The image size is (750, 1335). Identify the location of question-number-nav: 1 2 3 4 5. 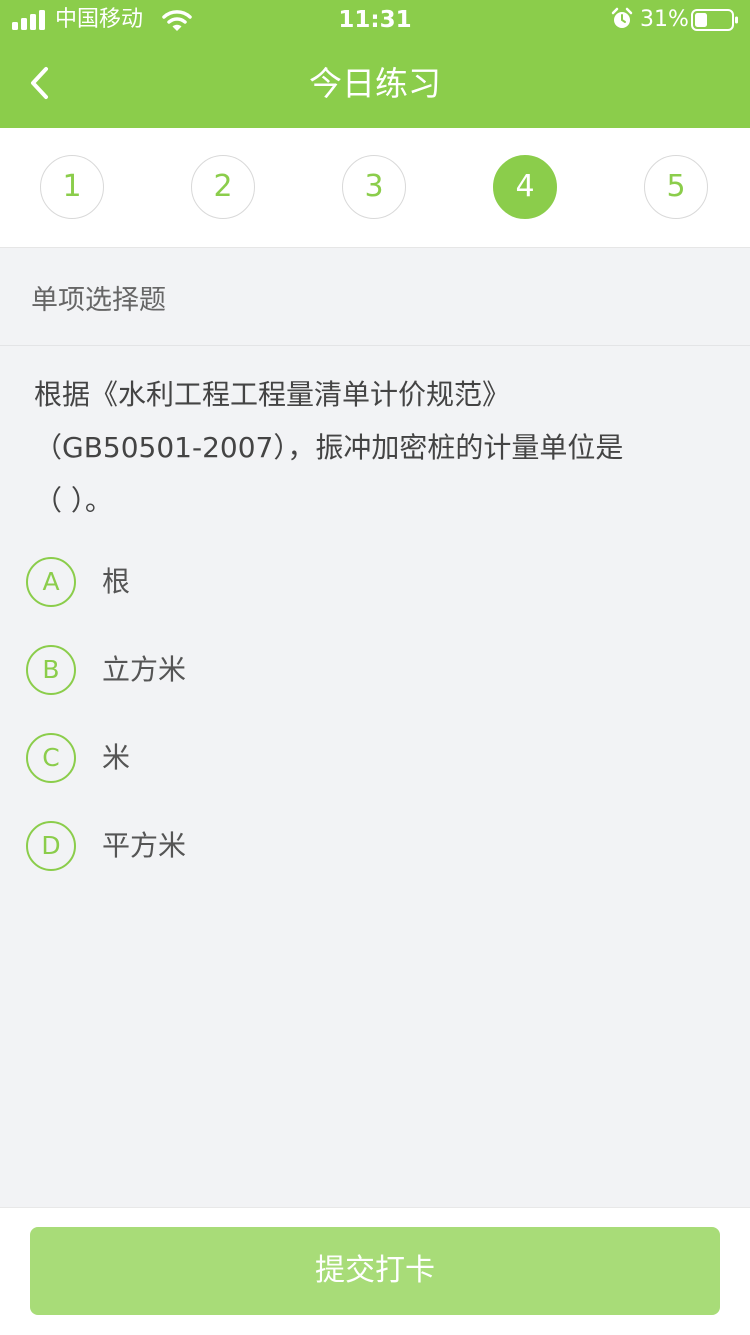
(375, 188).